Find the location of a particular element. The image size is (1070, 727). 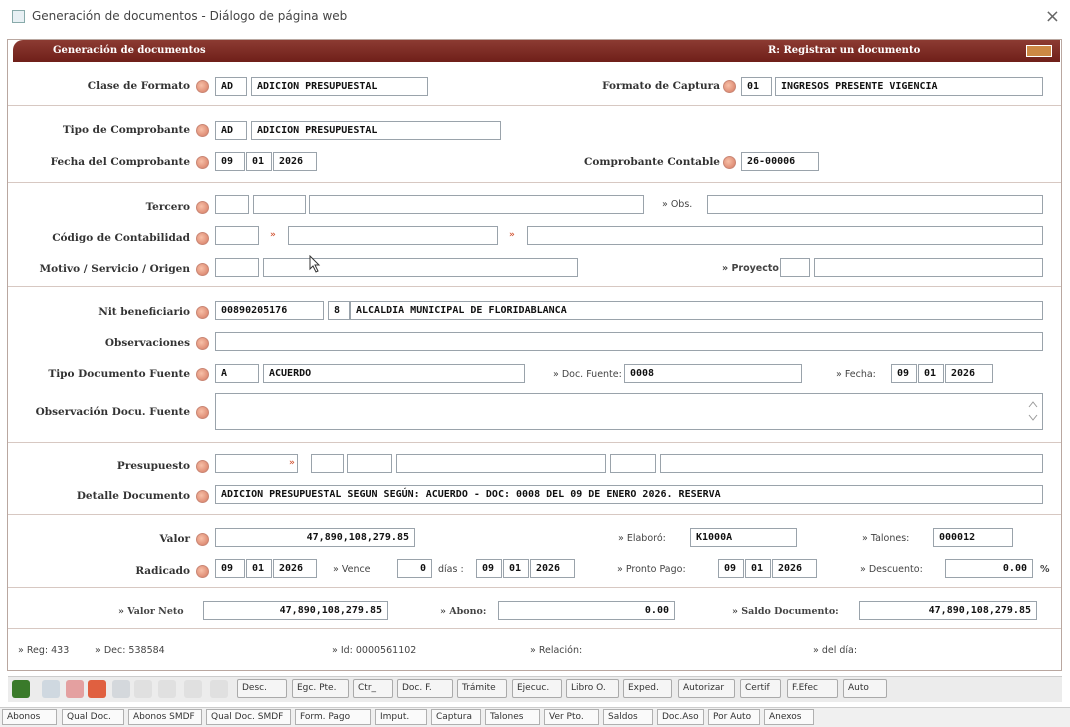

talones-field: 000012 is located at coordinates (973, 537).